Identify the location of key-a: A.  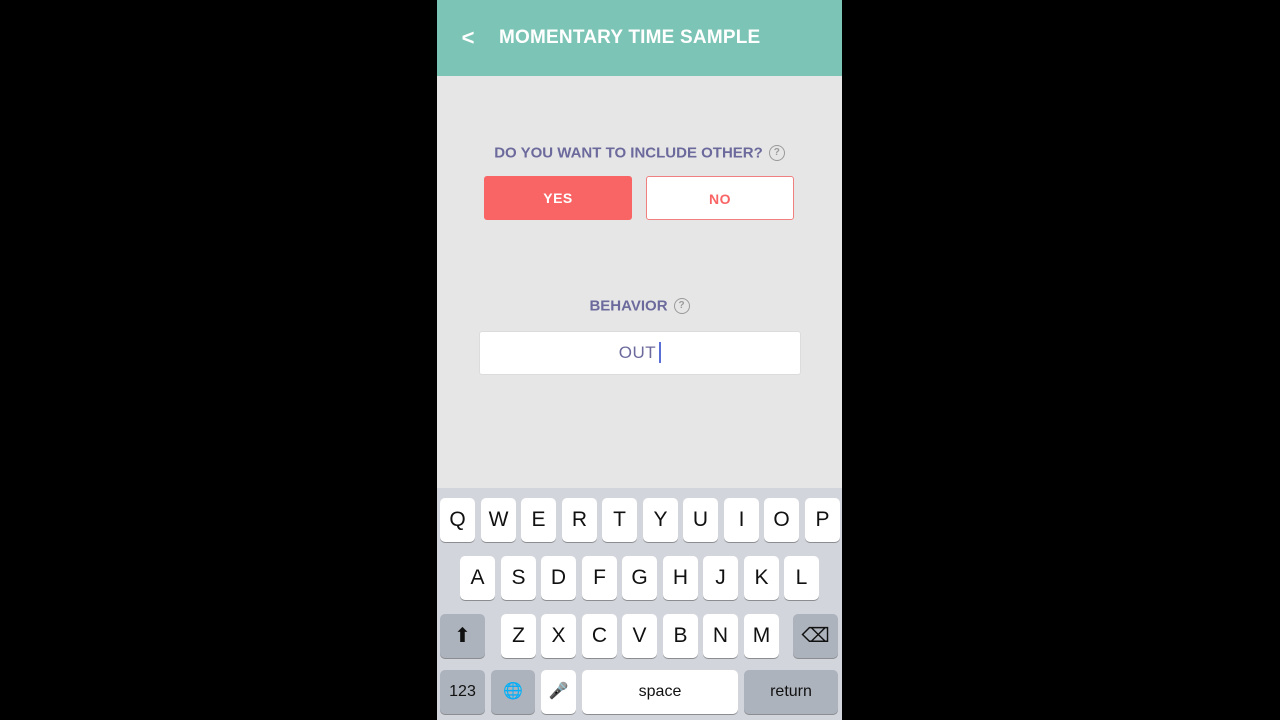
(477, 578).